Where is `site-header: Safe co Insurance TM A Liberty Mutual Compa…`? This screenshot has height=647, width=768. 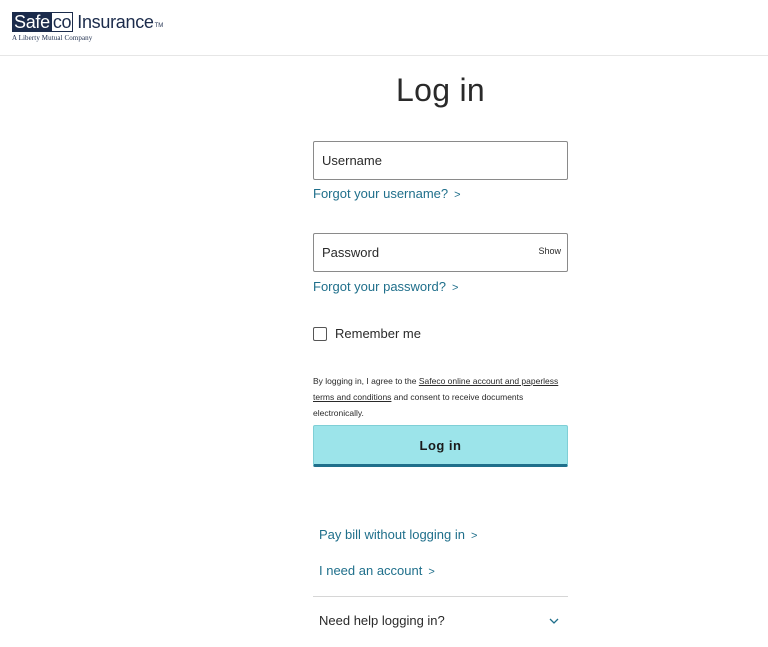
site-header: Safe co Insurance TM A Liberty Mutual Compa… is located at coordinates (384, 28).